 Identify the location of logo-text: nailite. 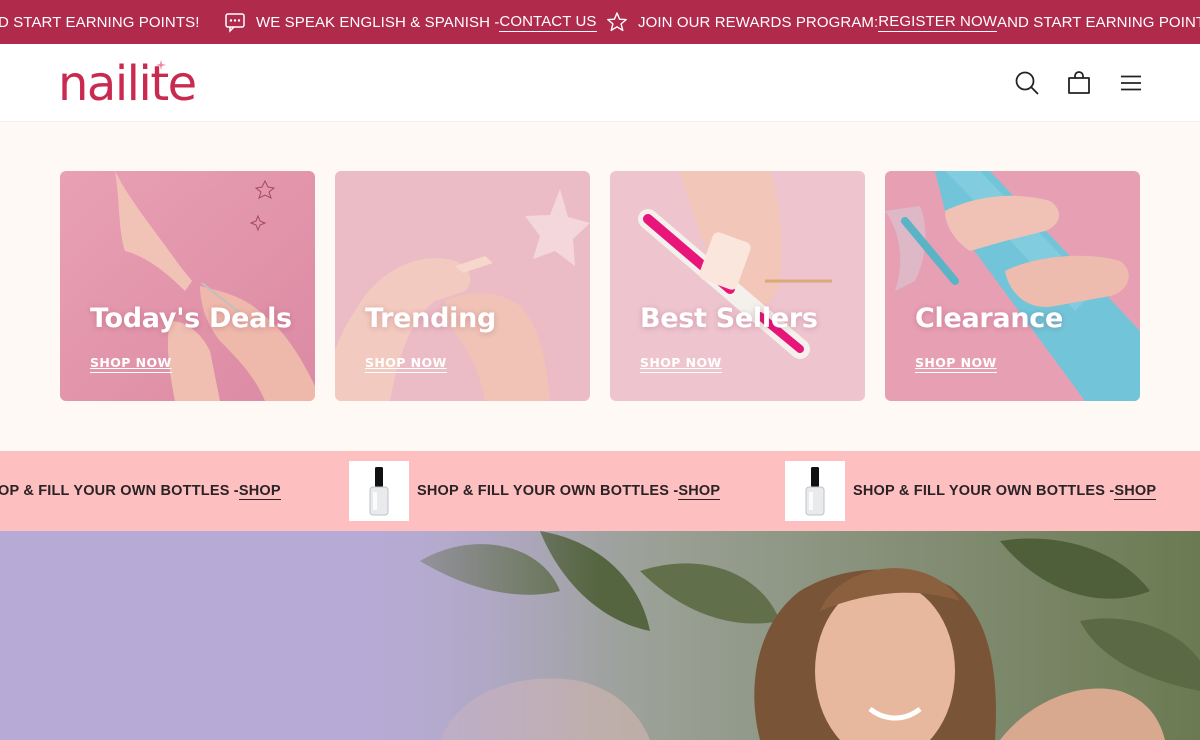
(127, 84).